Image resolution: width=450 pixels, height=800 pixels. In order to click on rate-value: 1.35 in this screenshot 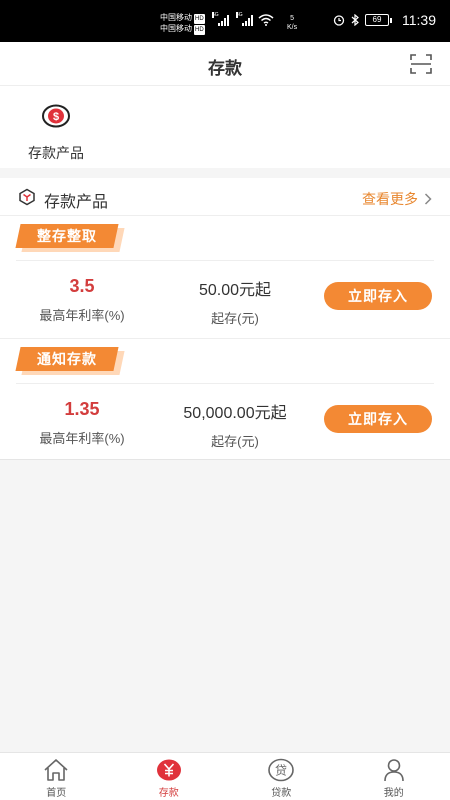, I will do `click(82, 409)`.